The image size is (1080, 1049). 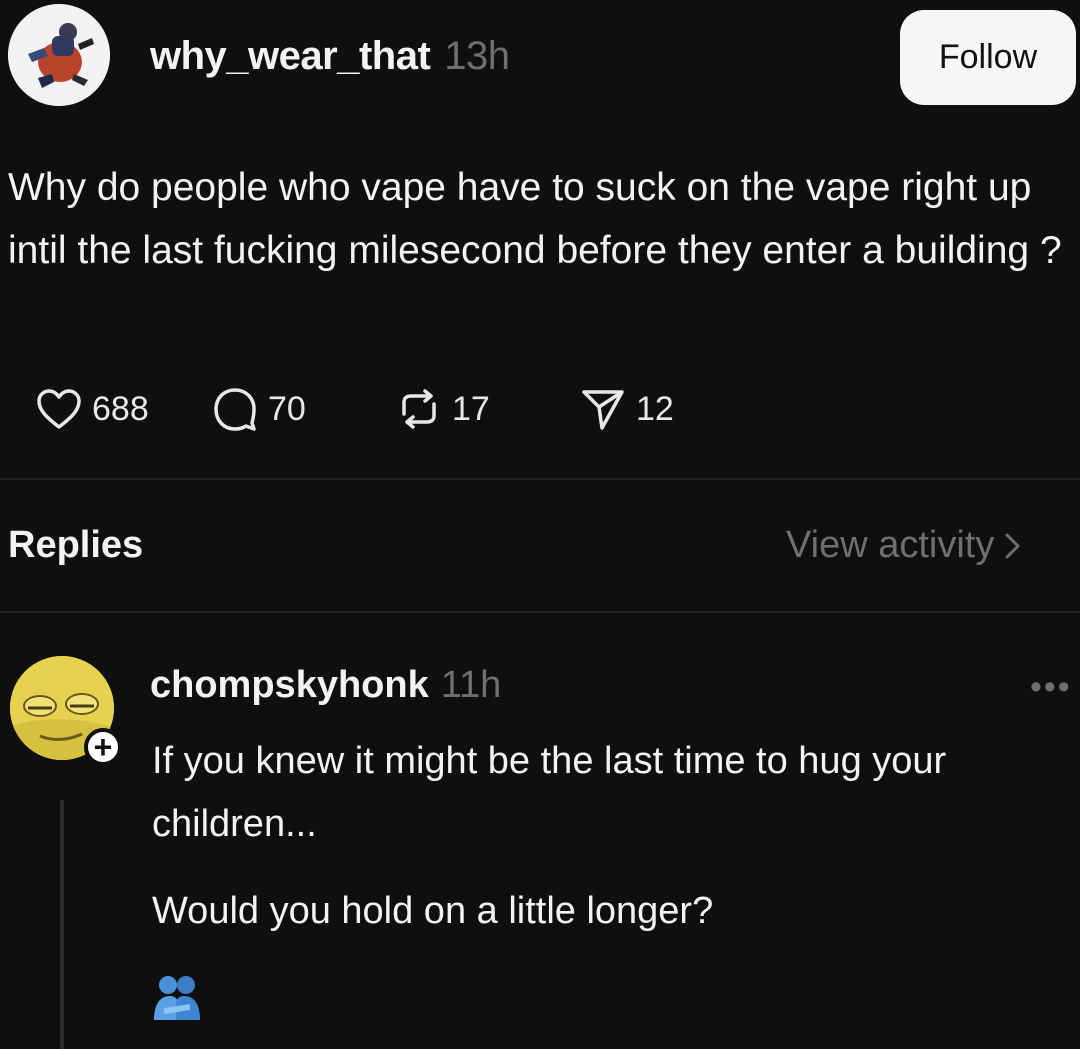 What do you see at coordinates (287, 408) in the screenshot?
I see `reply-count: 70` at bounding box center [287, 408].